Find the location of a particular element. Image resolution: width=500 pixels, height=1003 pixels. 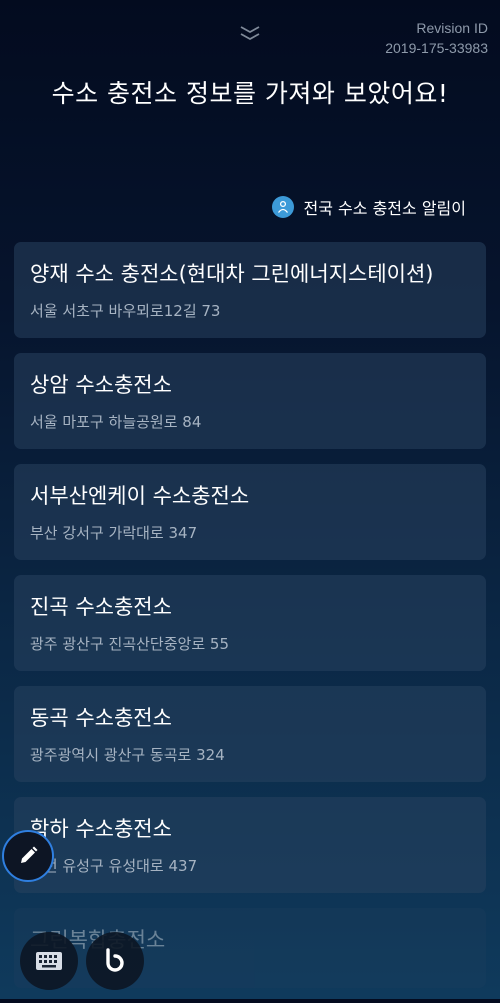

station-name: 진곡 수소충전소 is located at coordinates (101, 607).